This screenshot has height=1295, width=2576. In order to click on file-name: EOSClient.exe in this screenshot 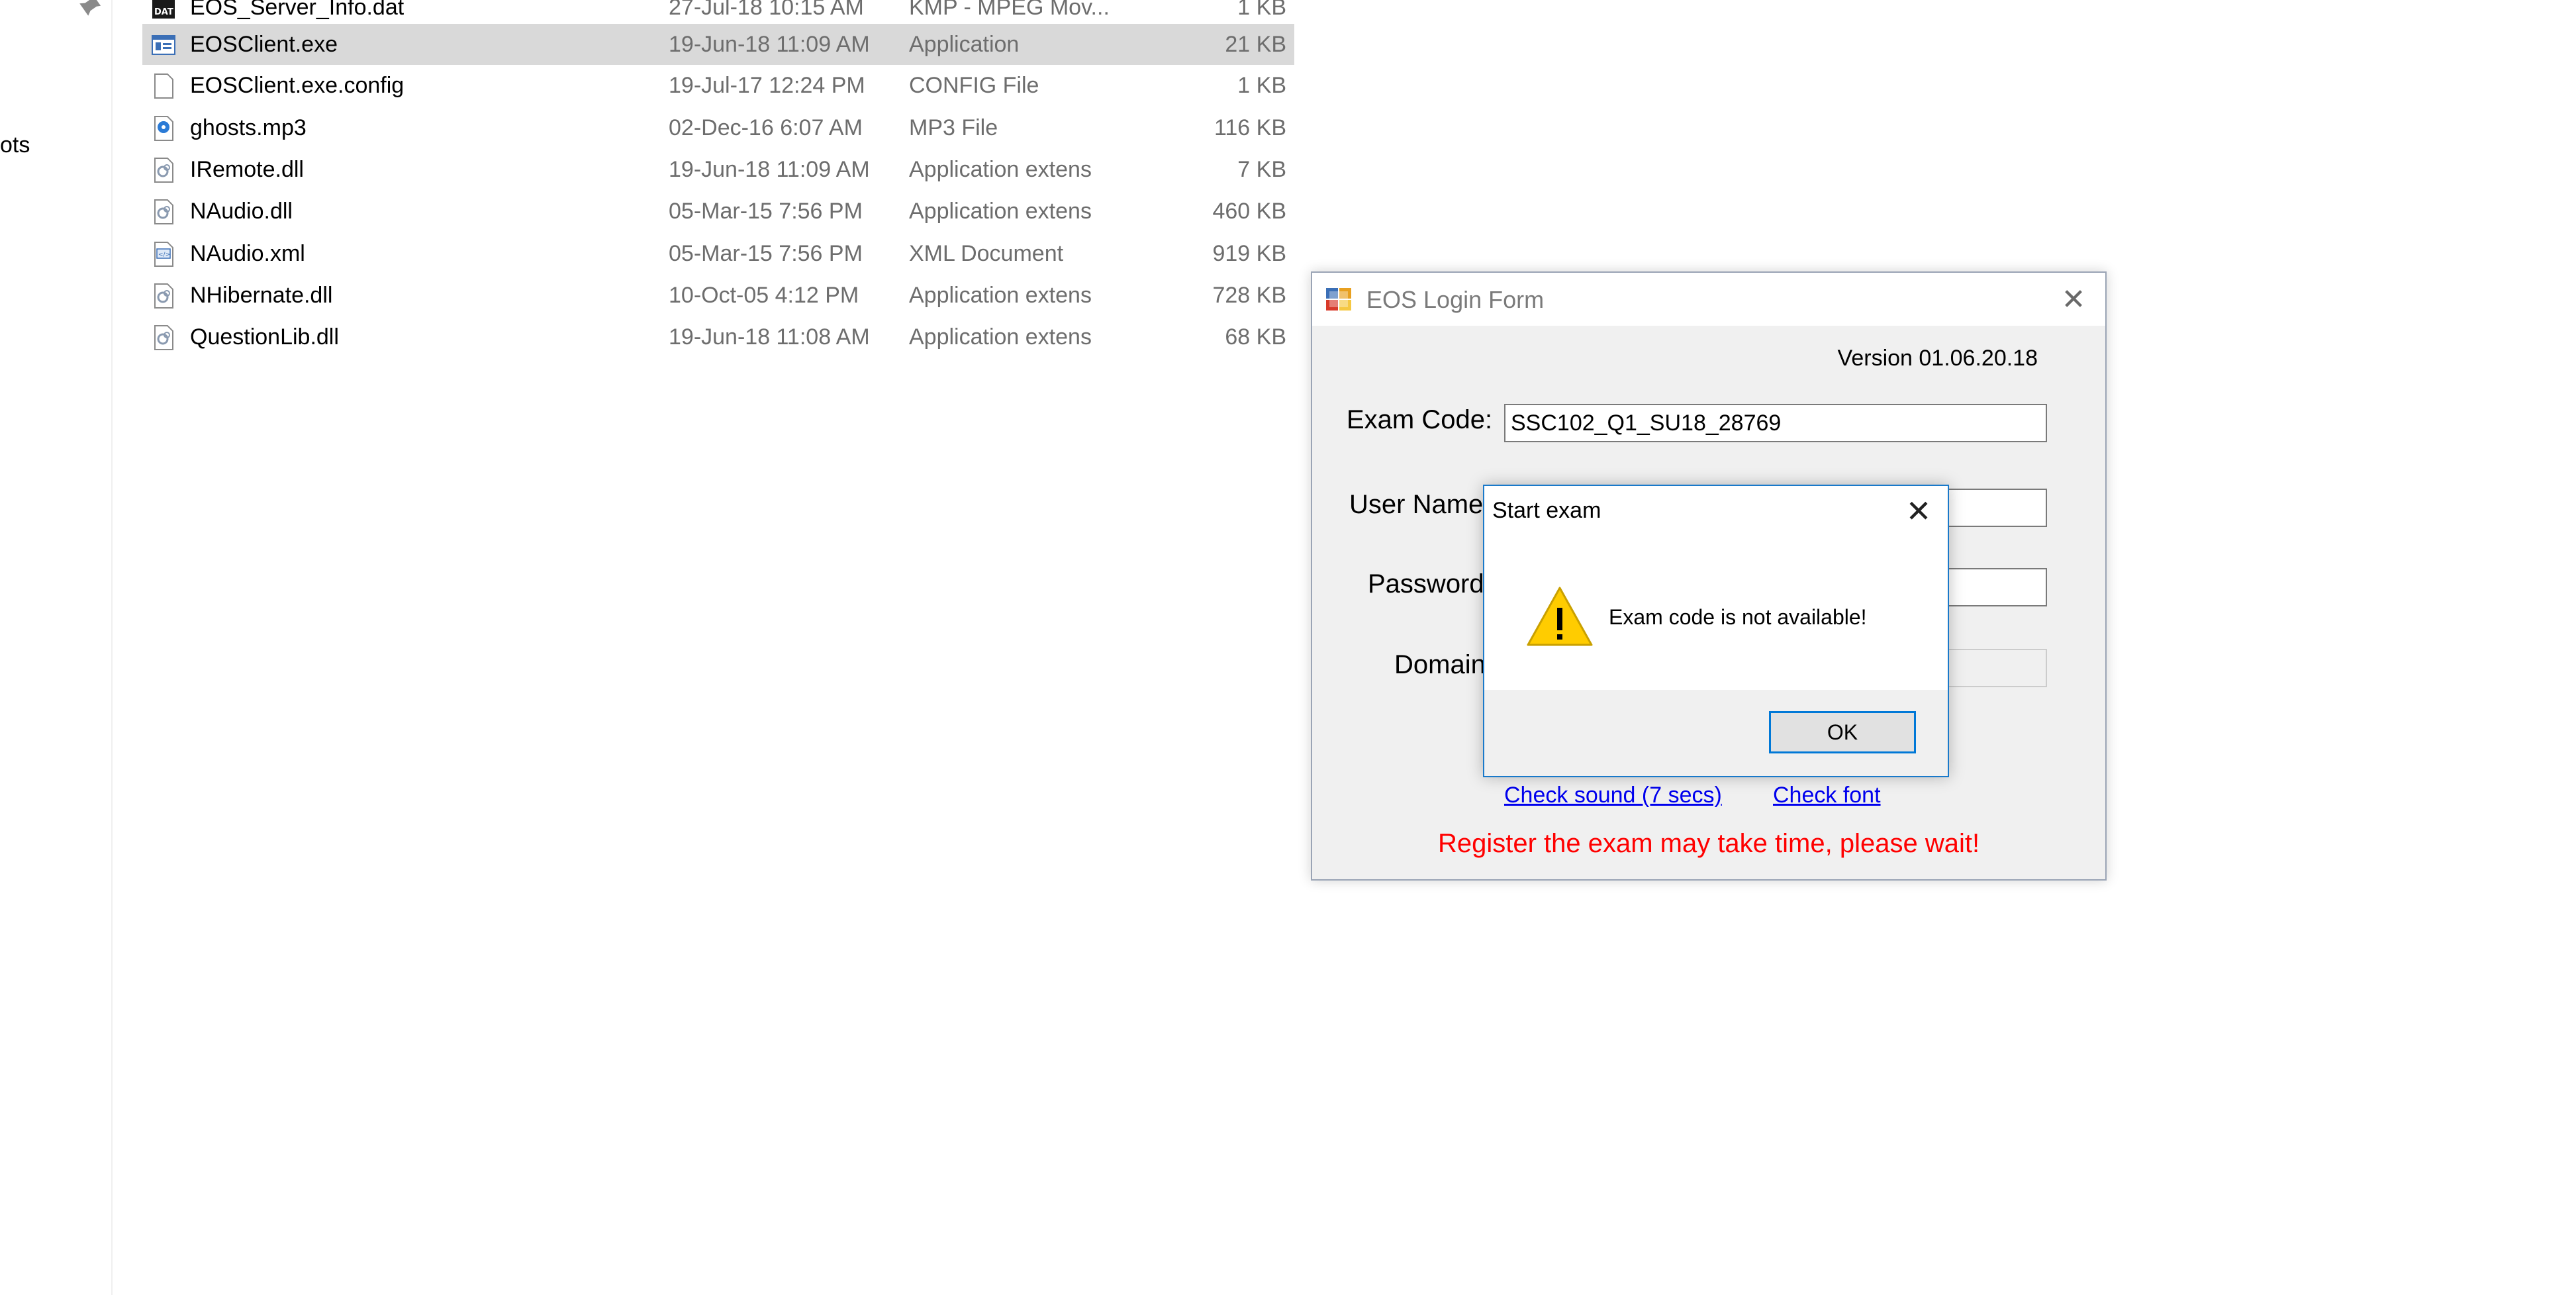, I will do `click(264, 44)`.